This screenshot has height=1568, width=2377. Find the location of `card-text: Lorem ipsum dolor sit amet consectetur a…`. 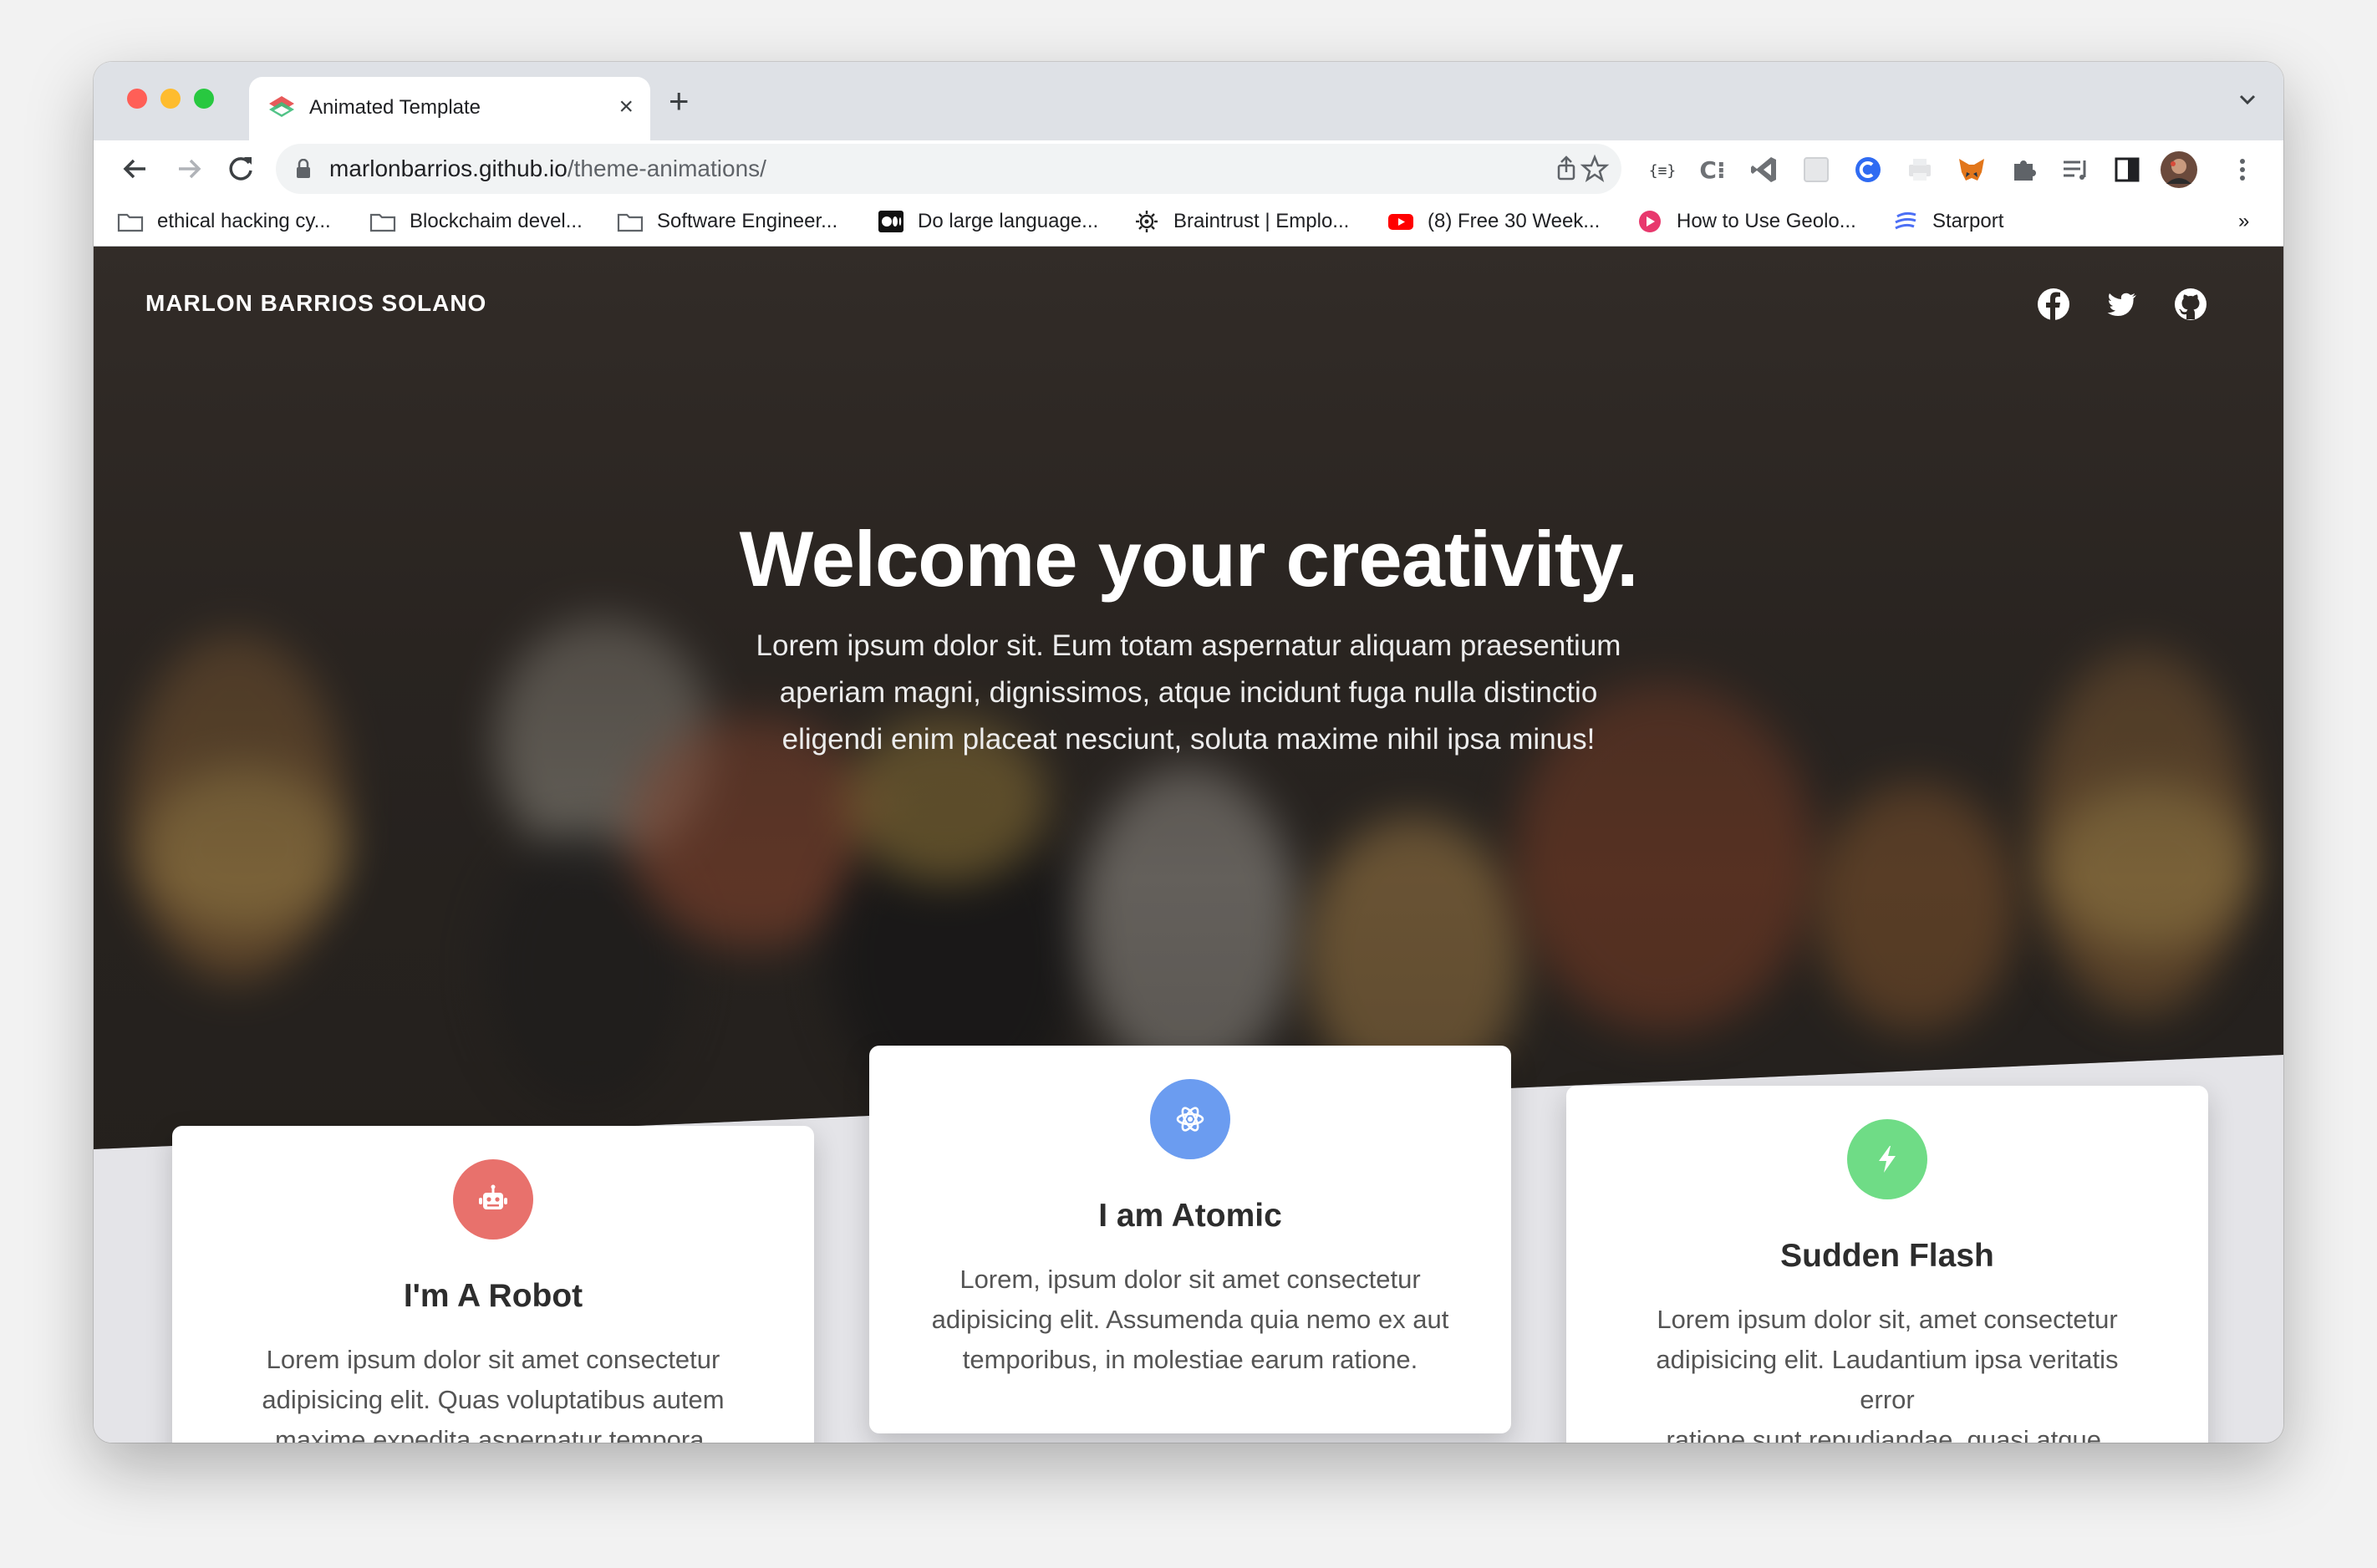

card-text: Lorem ipsum dolor sit amet consectetur a… is located at coordinates (494, 1394).